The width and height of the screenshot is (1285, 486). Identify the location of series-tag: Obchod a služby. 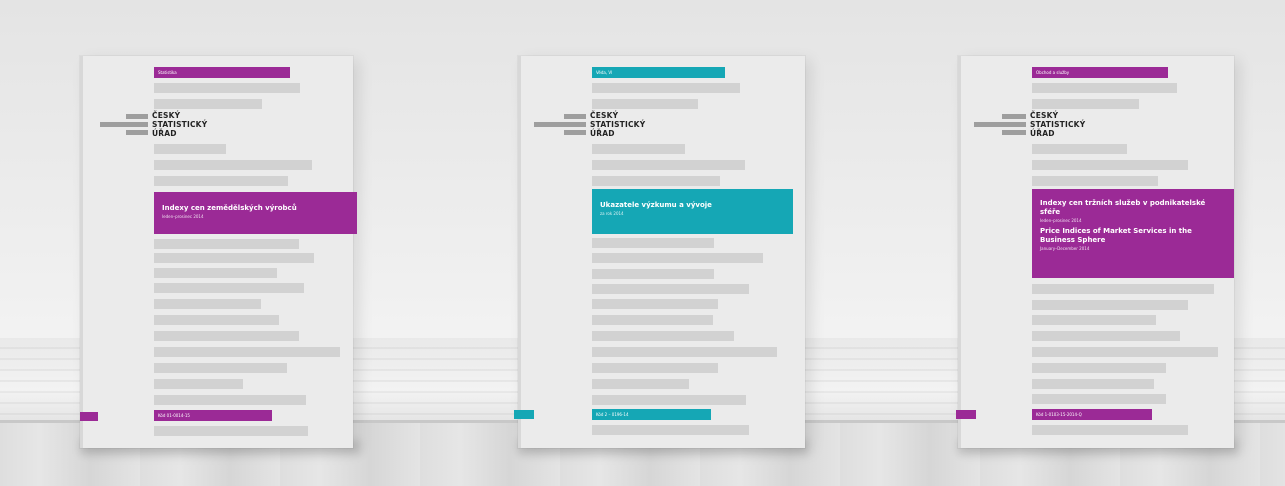
(1100, 72).